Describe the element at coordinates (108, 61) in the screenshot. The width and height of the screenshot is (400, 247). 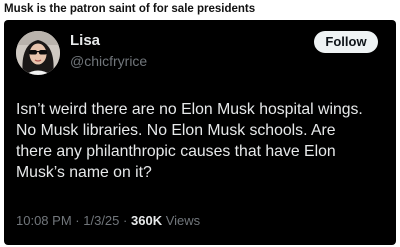
I see `author-handle: @chicfryrice` at that location.